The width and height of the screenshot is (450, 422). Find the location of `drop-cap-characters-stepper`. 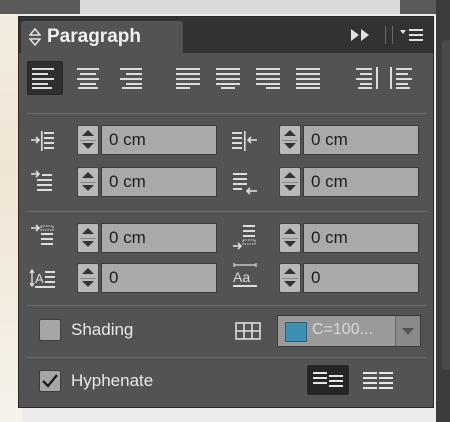

drop-cap-characters-stepper is located at coordinates (290, 278).